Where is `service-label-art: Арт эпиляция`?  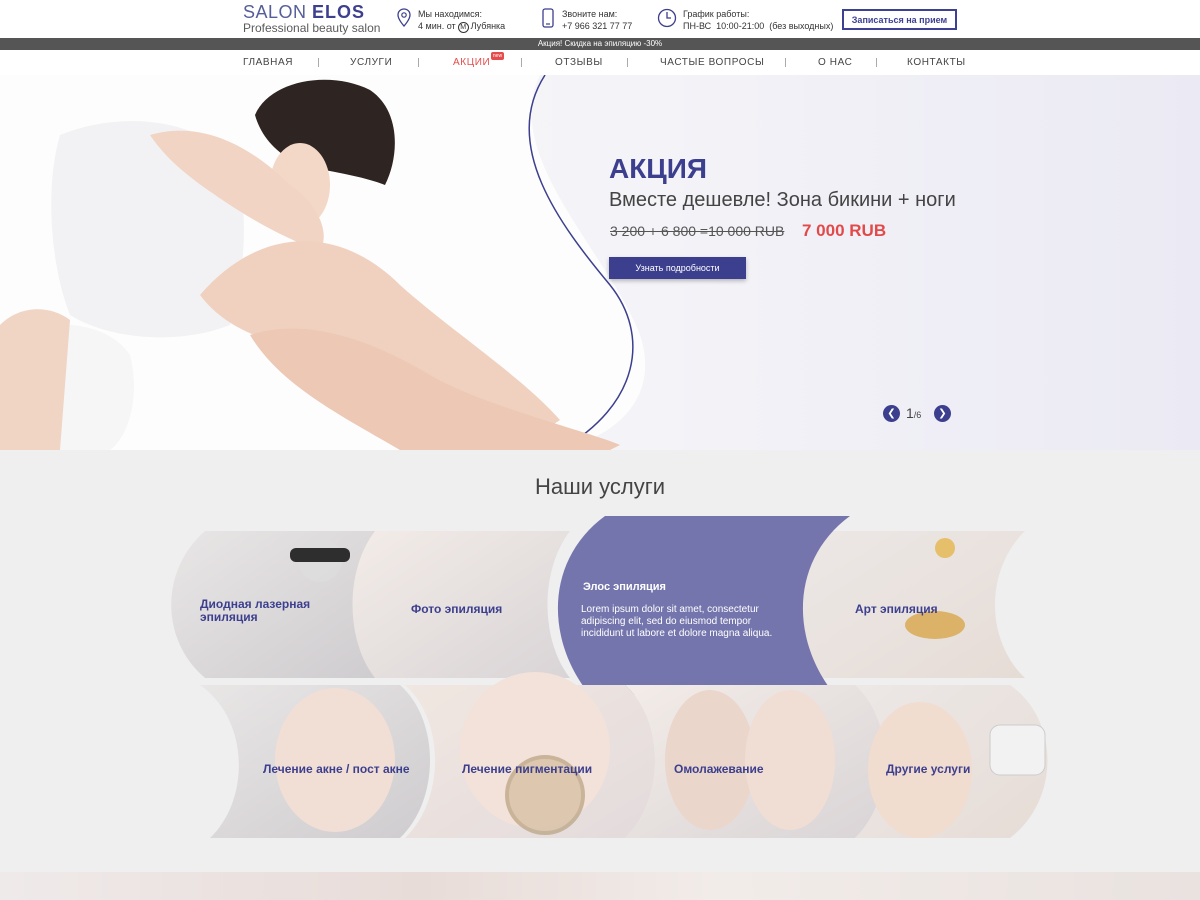 service-label-art: Арт эпиляция is located at coordinates (896, 609).